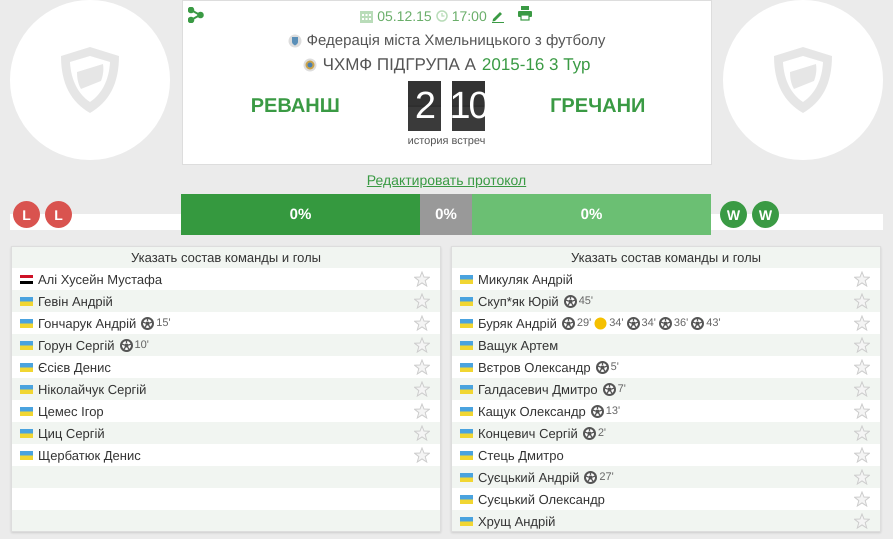 The height and width of the screenshot is (539, 893). What do you see at coordinates (74, 367) in the screenshot?
I see `player-name: Єсієв Денис` at bounding box center [74, 367].